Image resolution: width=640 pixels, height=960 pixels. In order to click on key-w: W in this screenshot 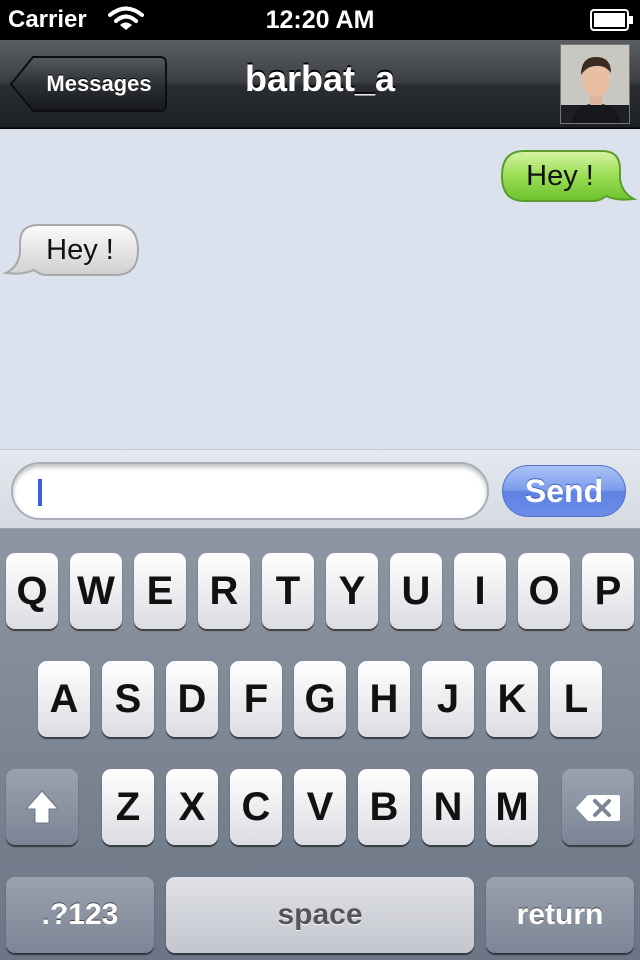, I will do `click(96, 591)`.